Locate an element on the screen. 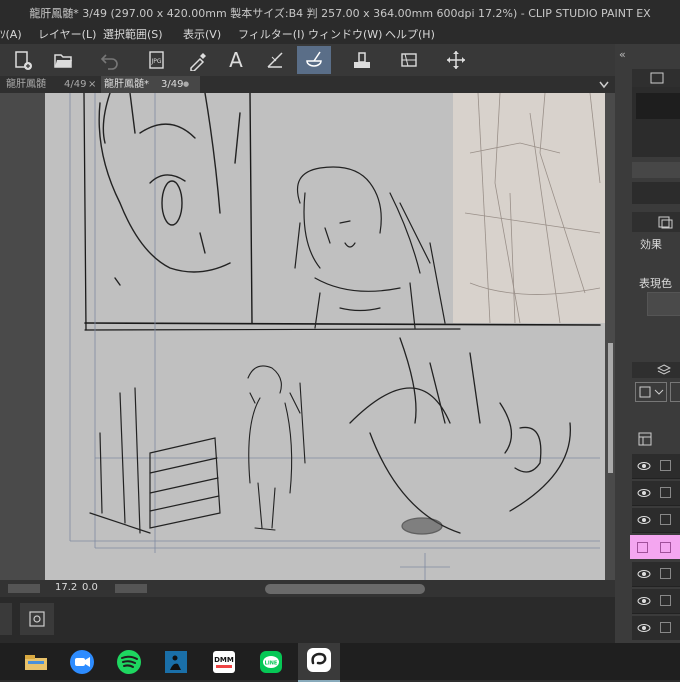 This screenshot has width=680, height=682. layer-property-icon is located at coordinates (665, 222).